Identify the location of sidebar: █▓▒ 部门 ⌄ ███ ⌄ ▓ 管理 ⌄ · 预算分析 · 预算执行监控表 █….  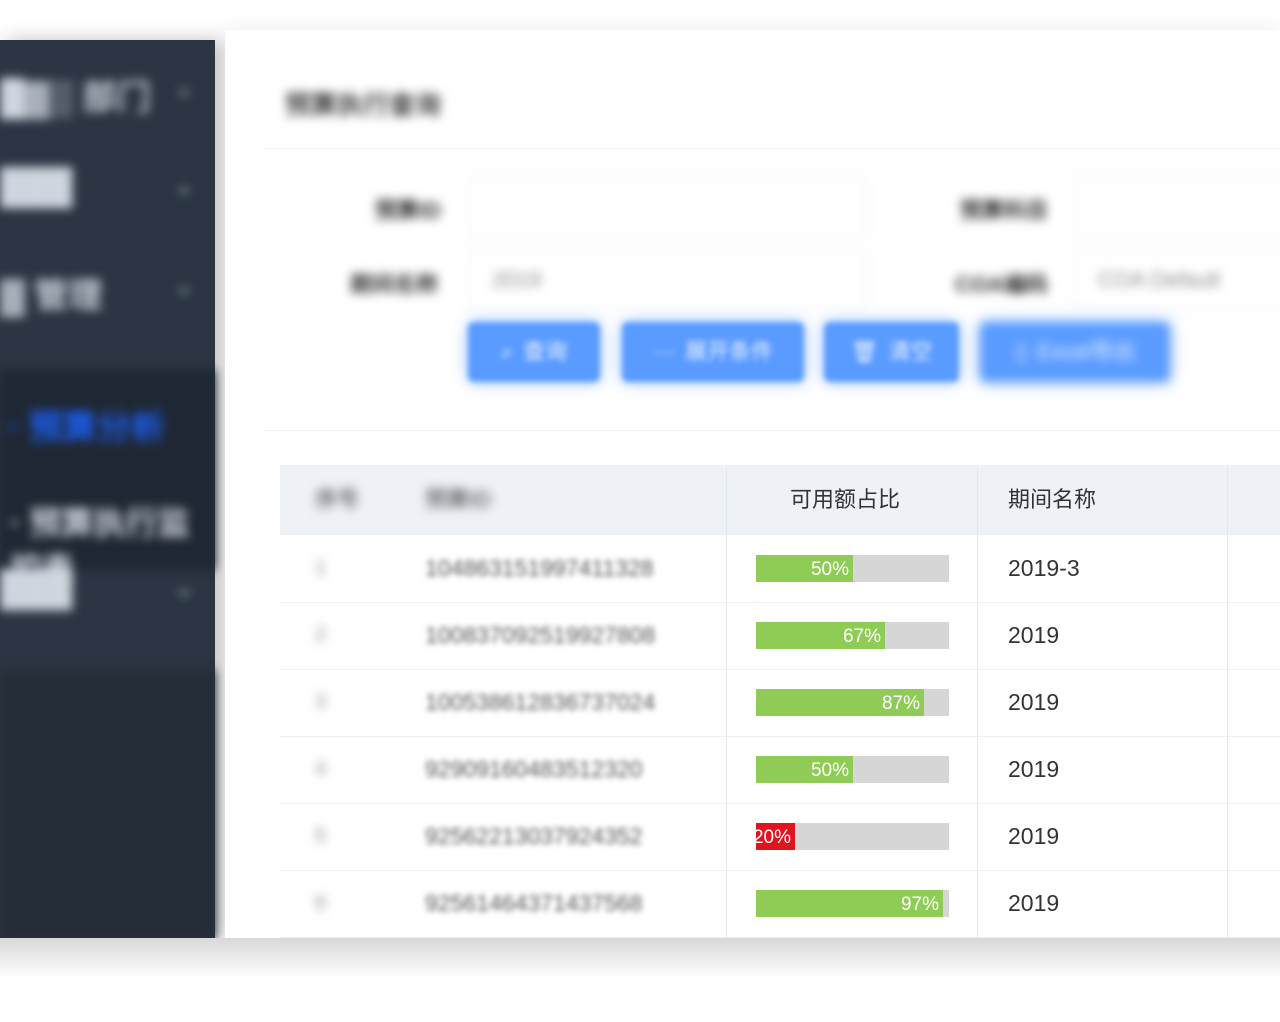
(107, 490).